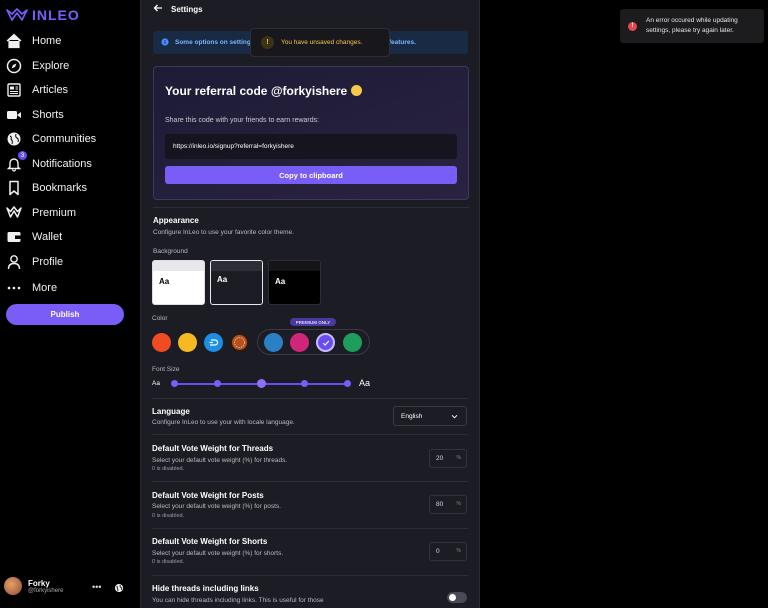 The image size is (768, 608). Describe the element at coordinates (430, 416) in the screenshot. I see `language-select: English` at that location.